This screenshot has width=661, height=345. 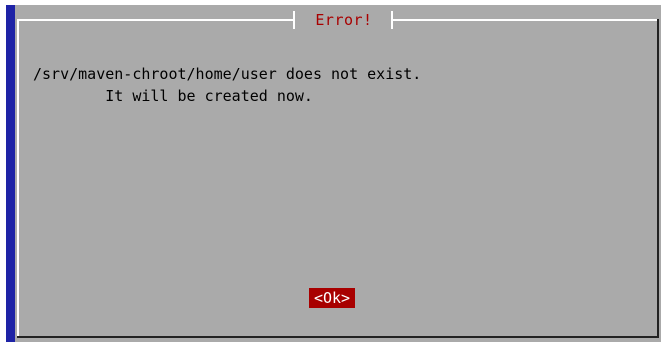 What do you see at coordinates (658, 178) in the screenshot?
I see `dialog-frame-right` at bounding box center [658, 178].